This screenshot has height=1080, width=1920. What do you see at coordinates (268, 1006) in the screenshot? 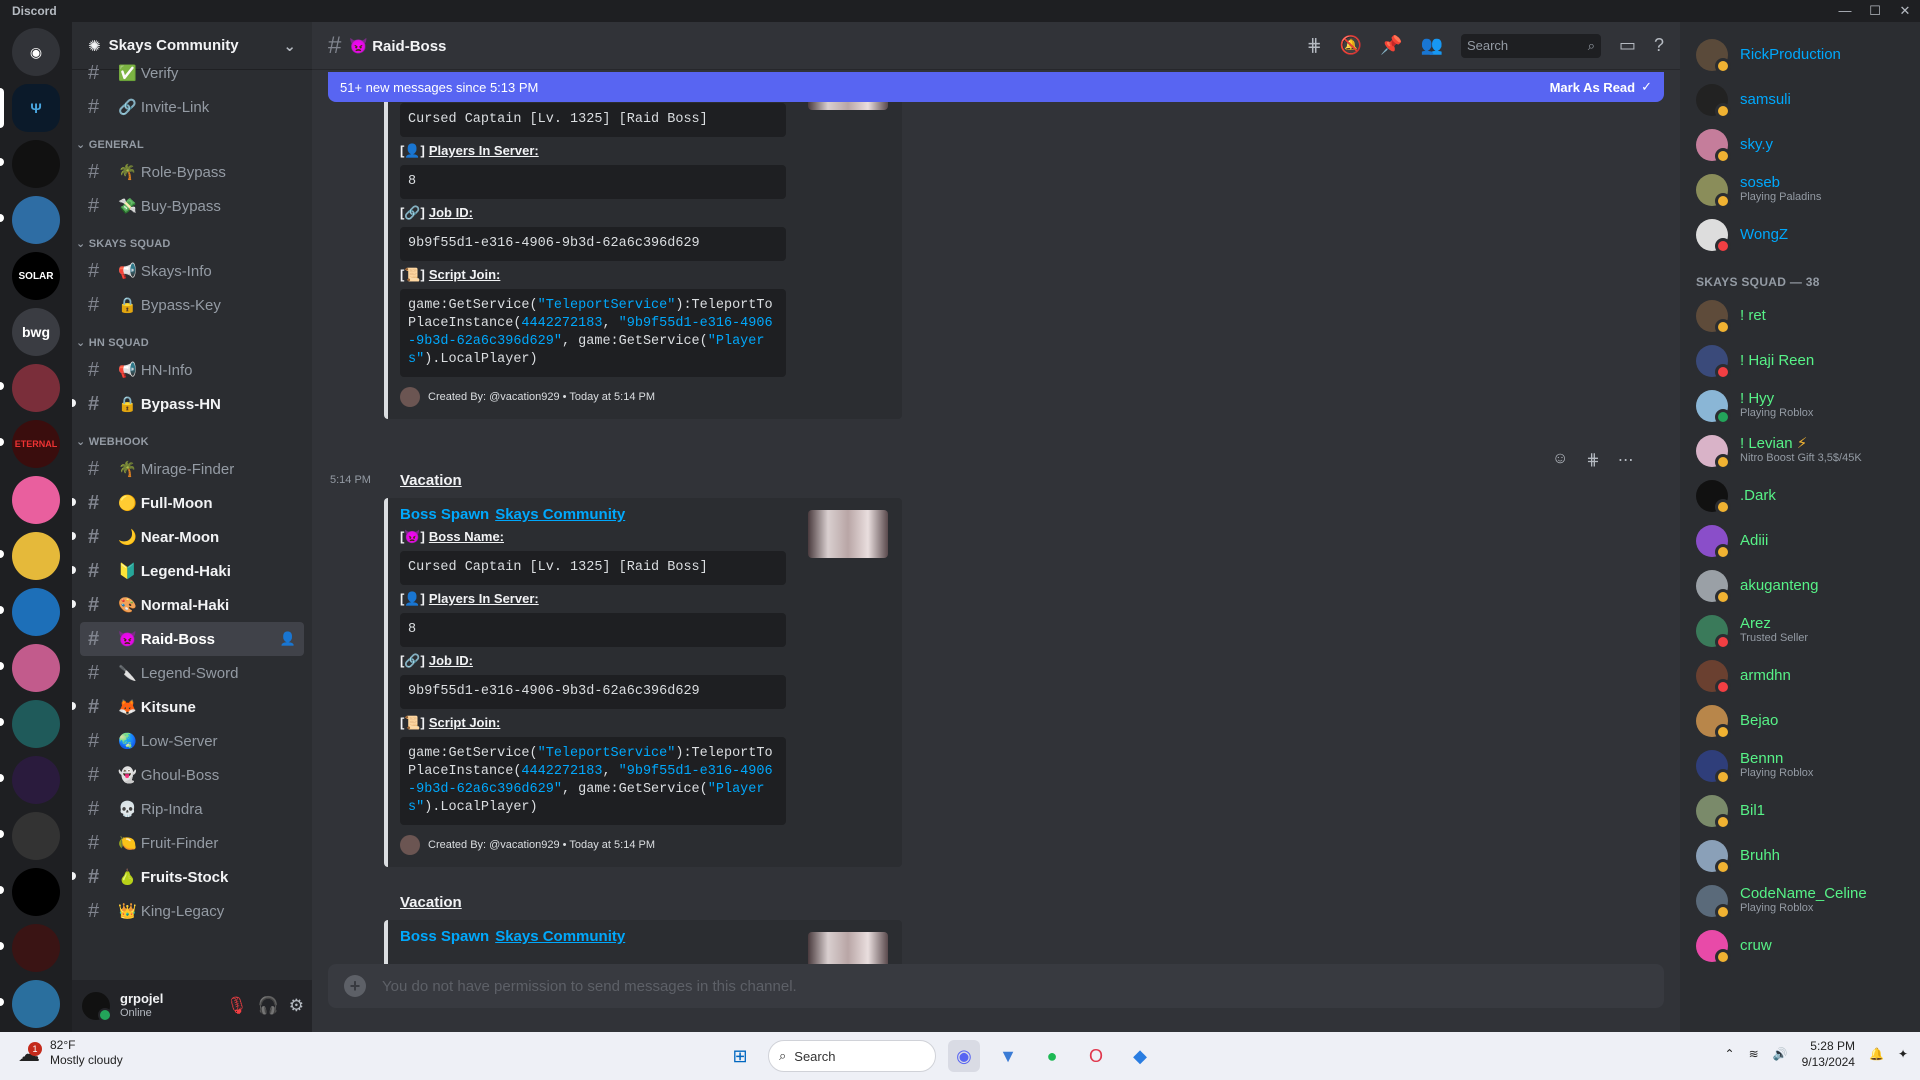
I see `headphones-icon: 🎧` at bounding box center [268, 1006].